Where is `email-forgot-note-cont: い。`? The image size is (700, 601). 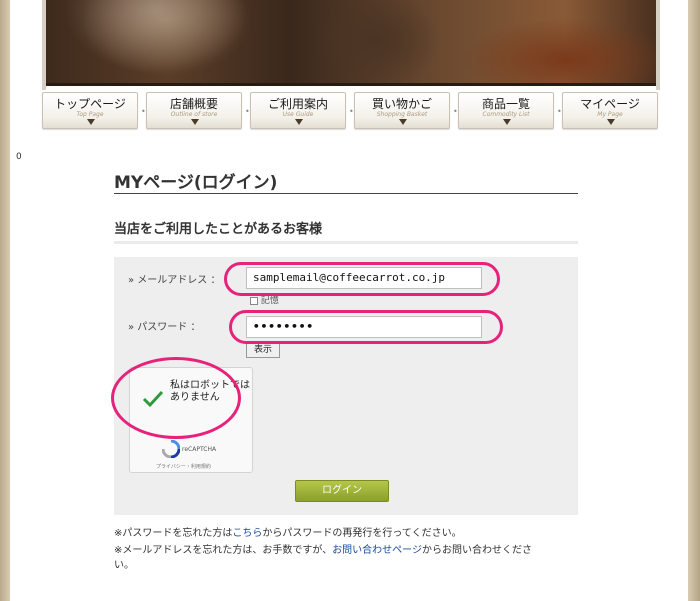 email-forgot-note-cont: い。 is located at coordinates (124, 565).